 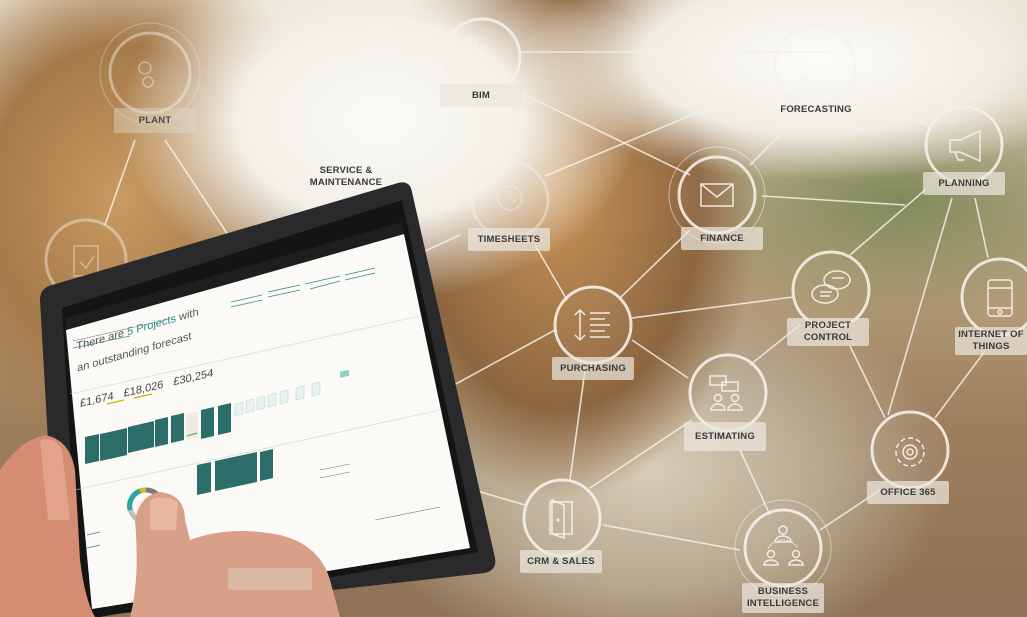 I want to click on node-label-download, so click(x=270, y=579).